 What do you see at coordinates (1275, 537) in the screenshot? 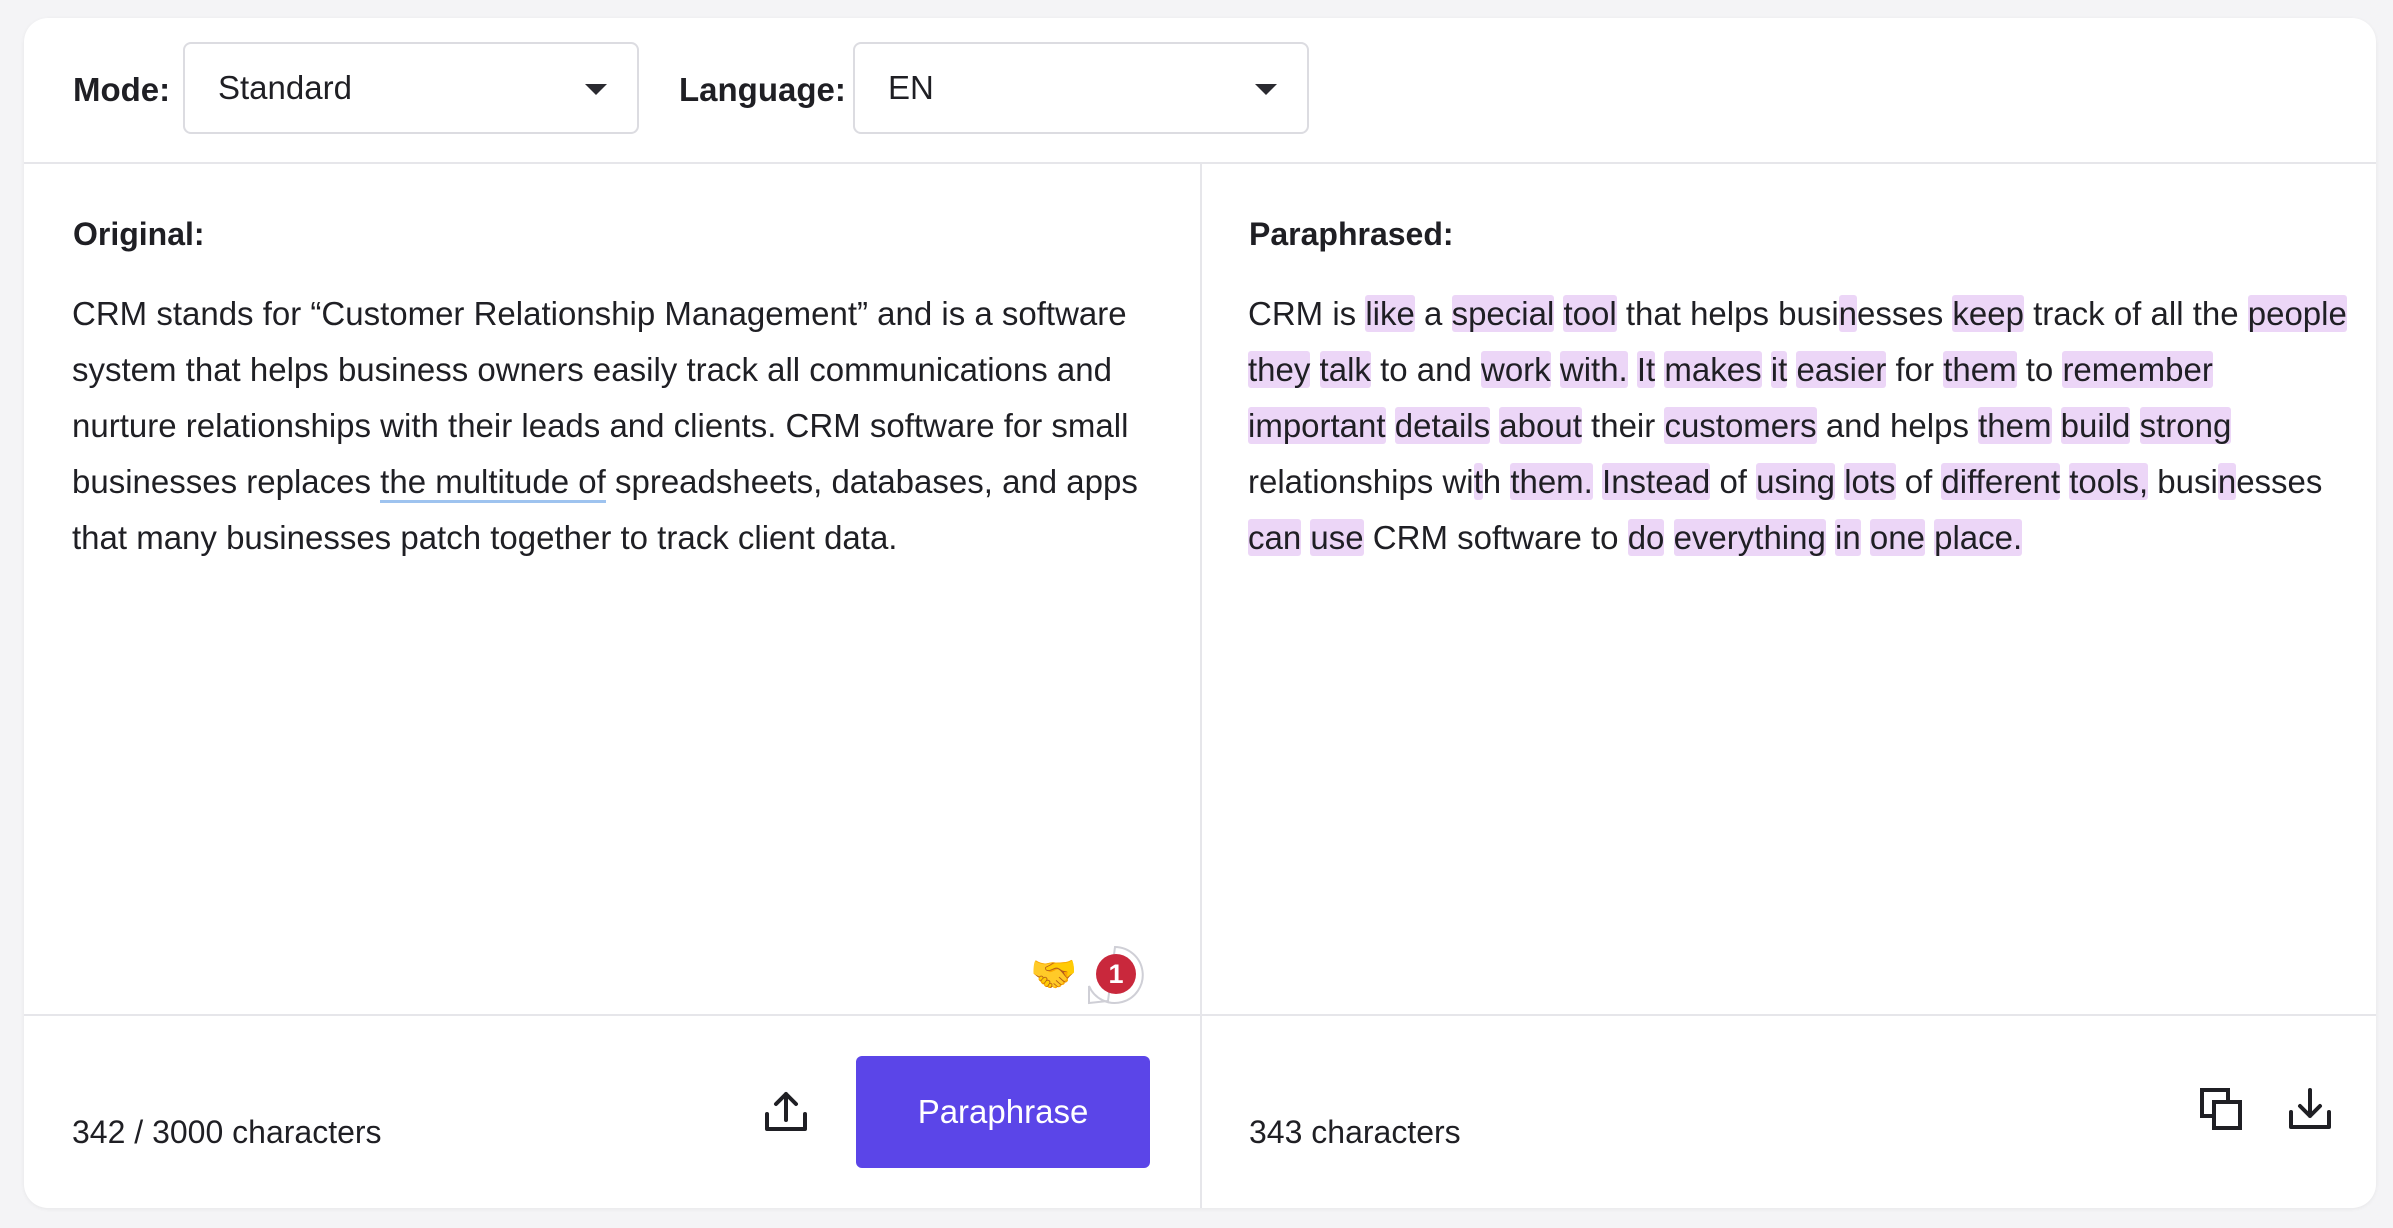
I see `changed-word: can` at bounding box center [1275, 537].